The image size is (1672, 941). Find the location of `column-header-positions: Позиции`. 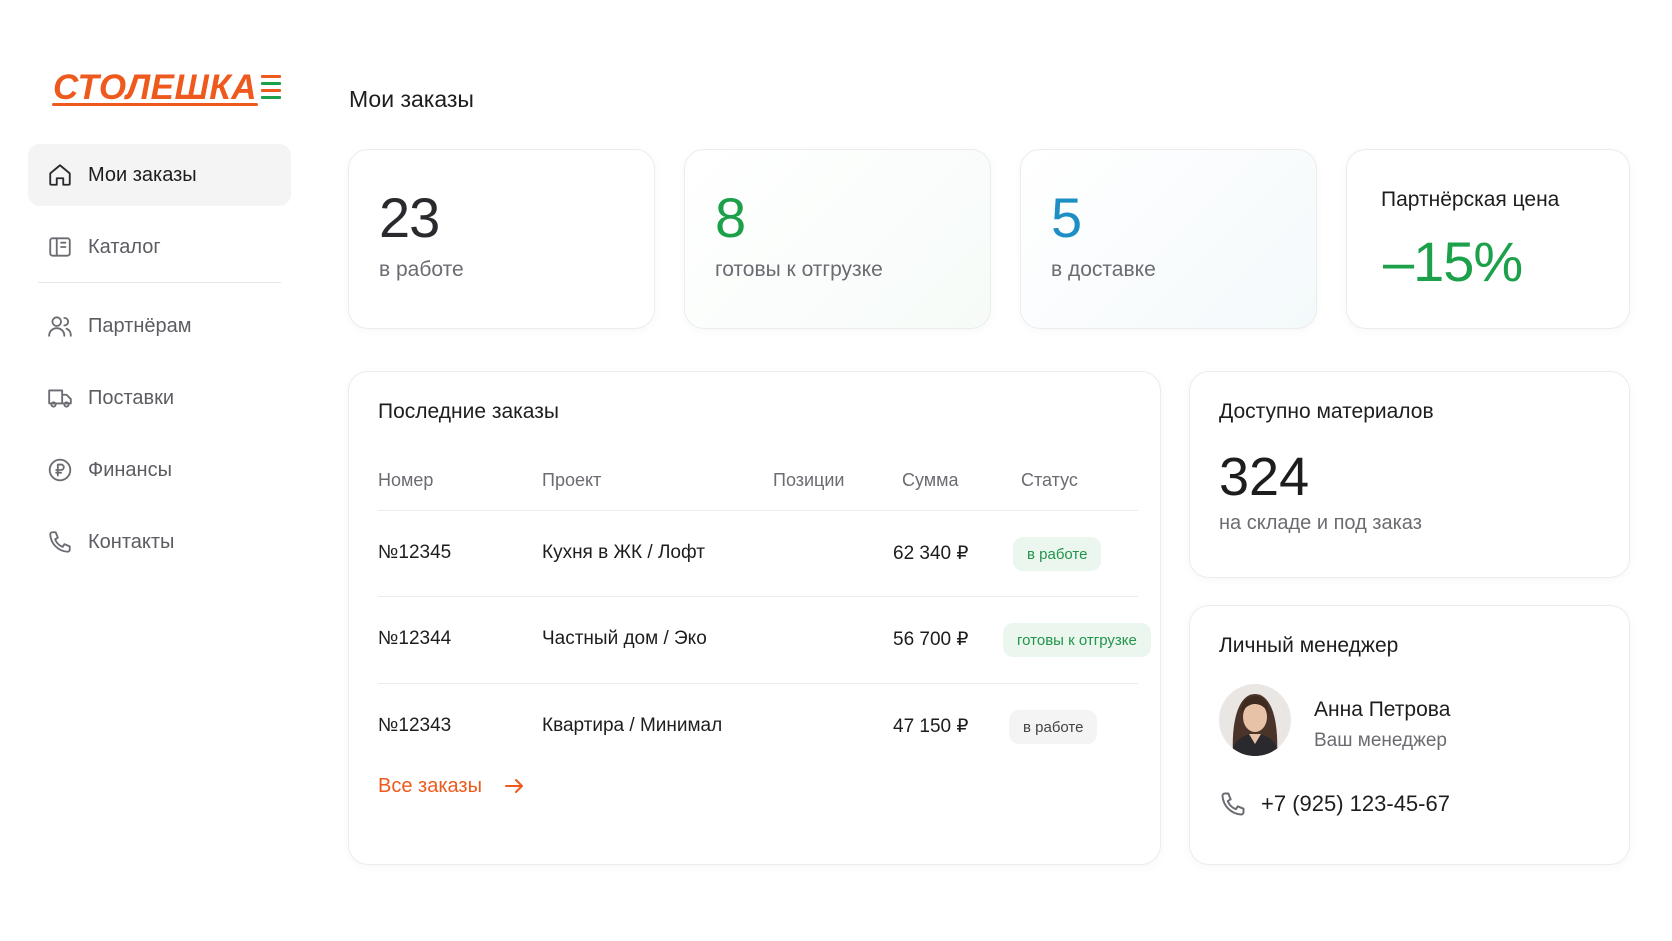

column-header-positions: Позиции is located at coordinates (809, 480).